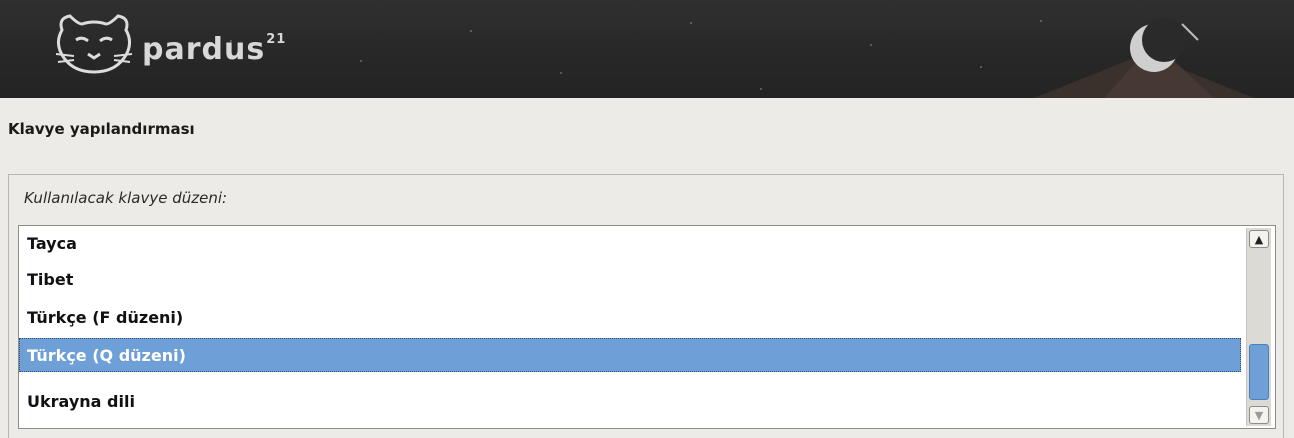 Image resolution: width=1294 pixels, height=438 pixels. I want to click on pardus-logo: pardus21, so click(167, 45).